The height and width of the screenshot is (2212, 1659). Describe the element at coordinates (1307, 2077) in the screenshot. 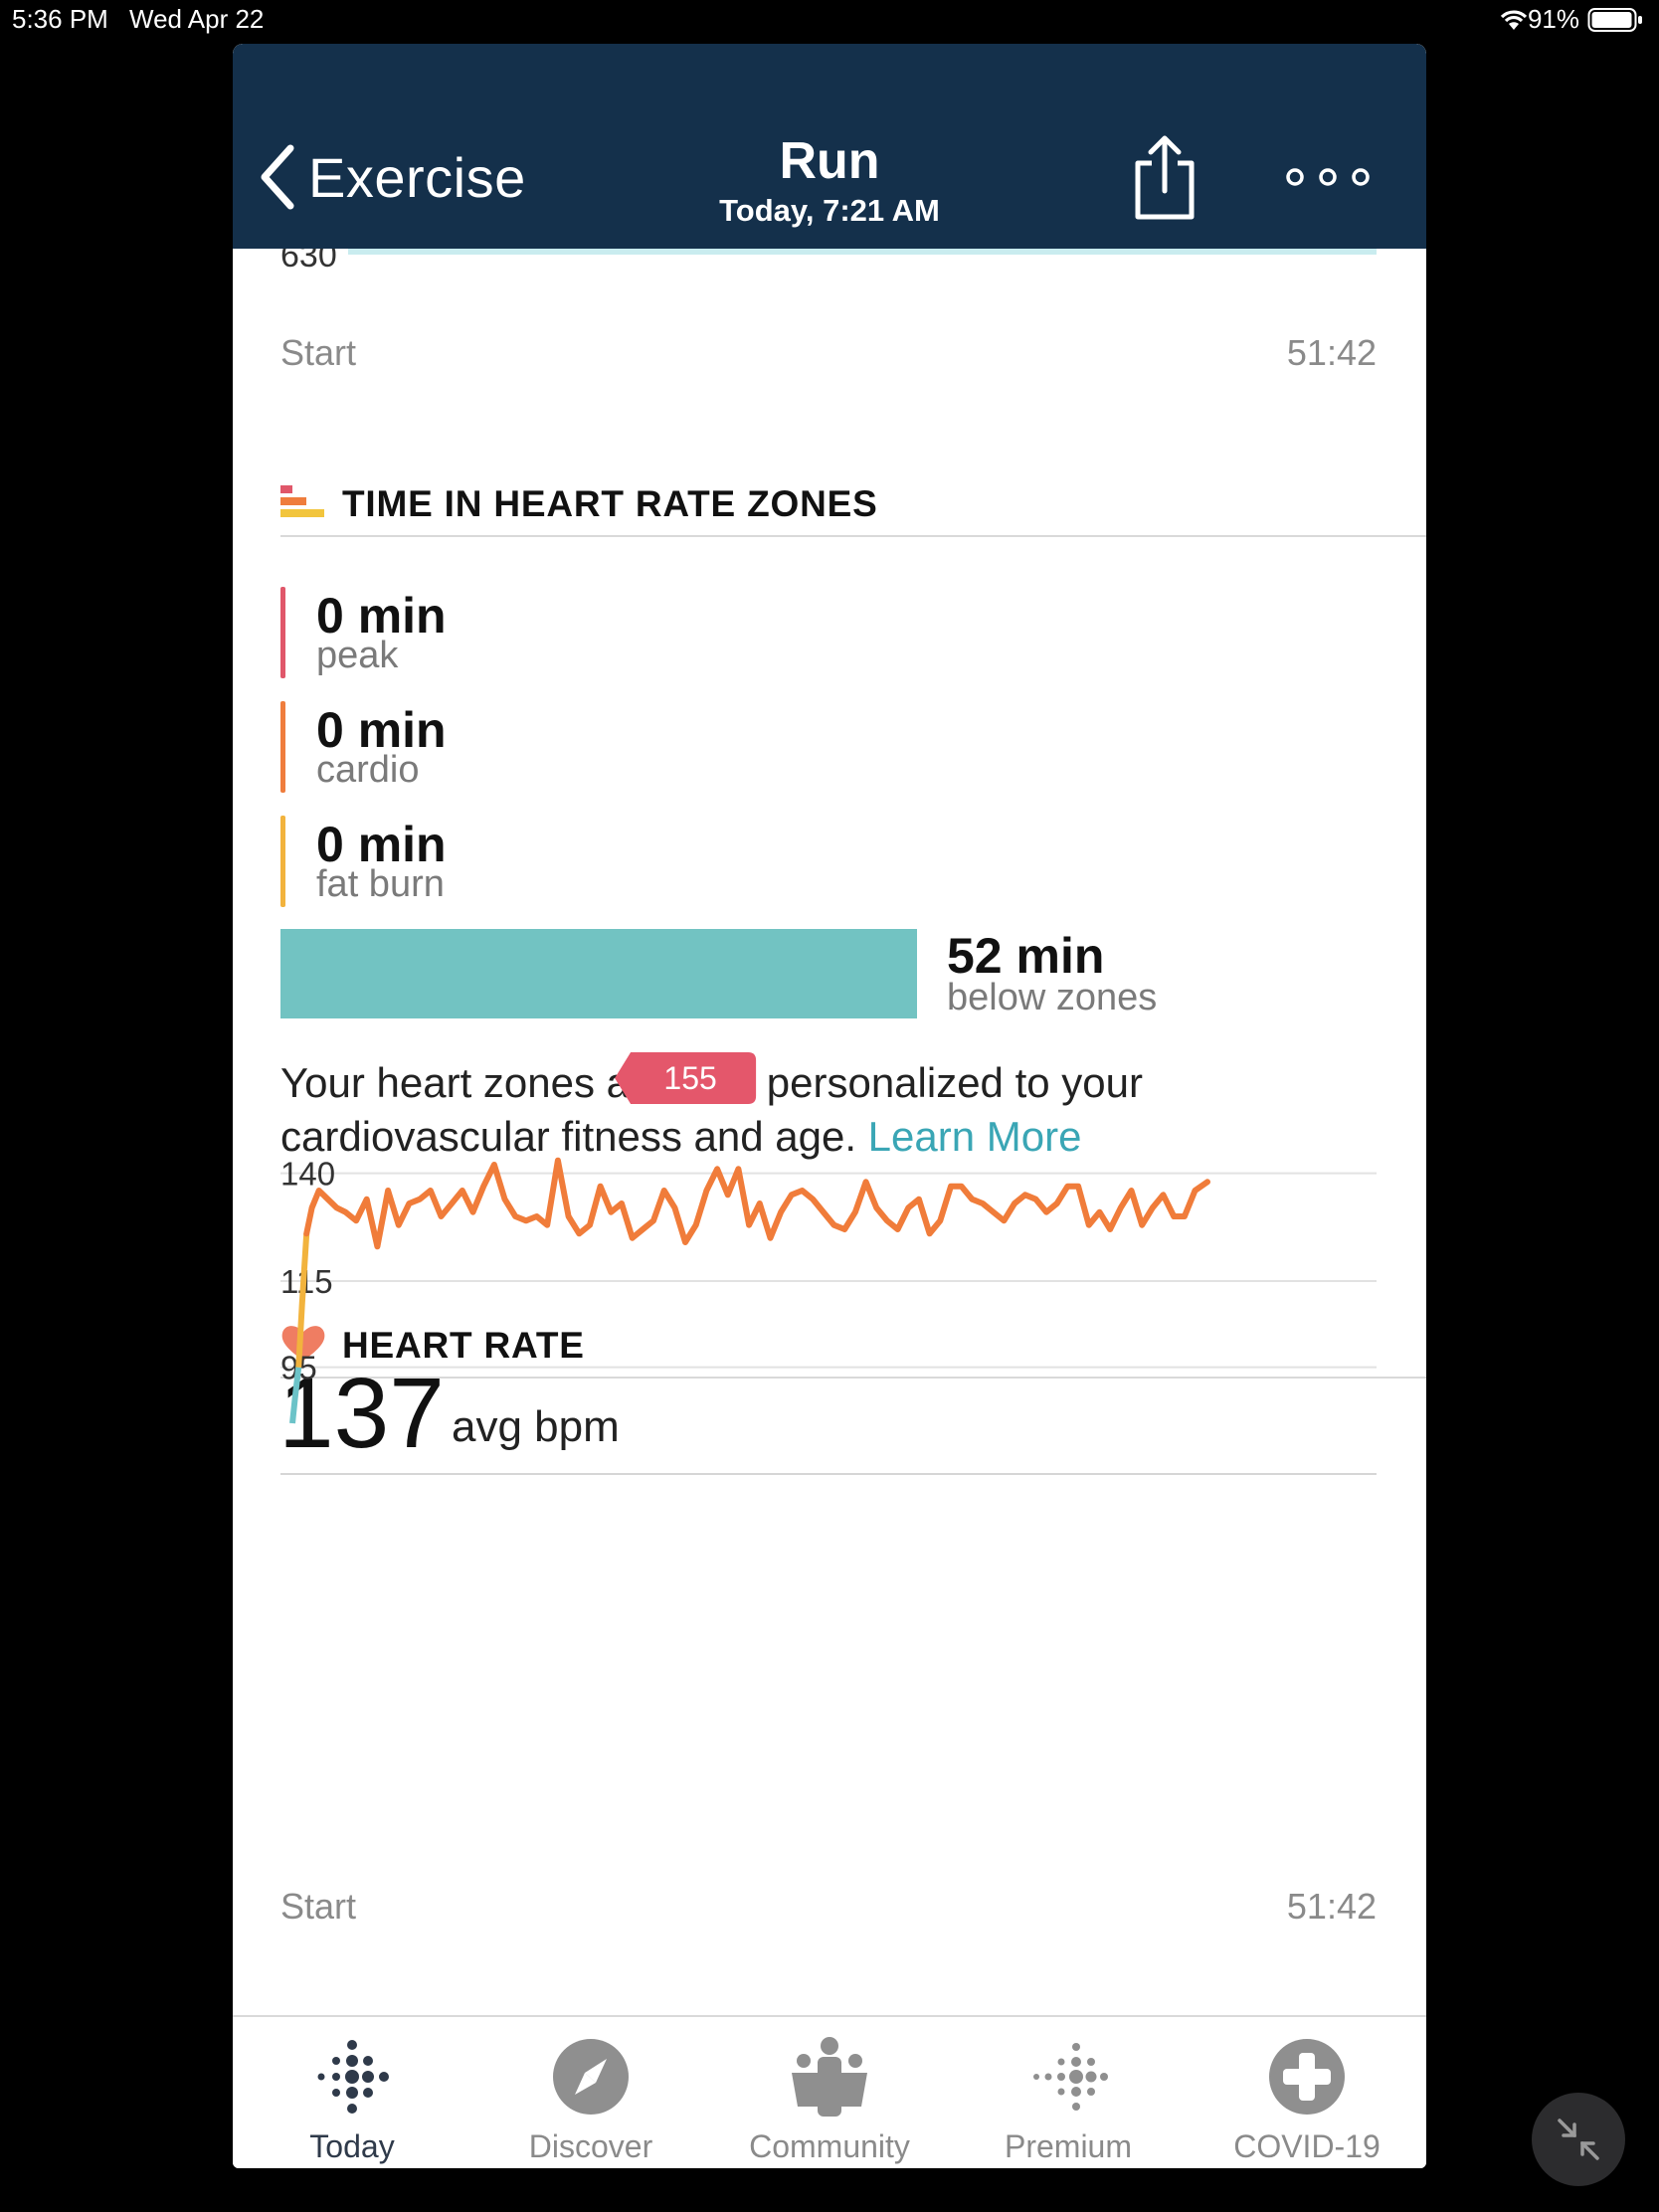

I see `medical-cross-icon` at that location.